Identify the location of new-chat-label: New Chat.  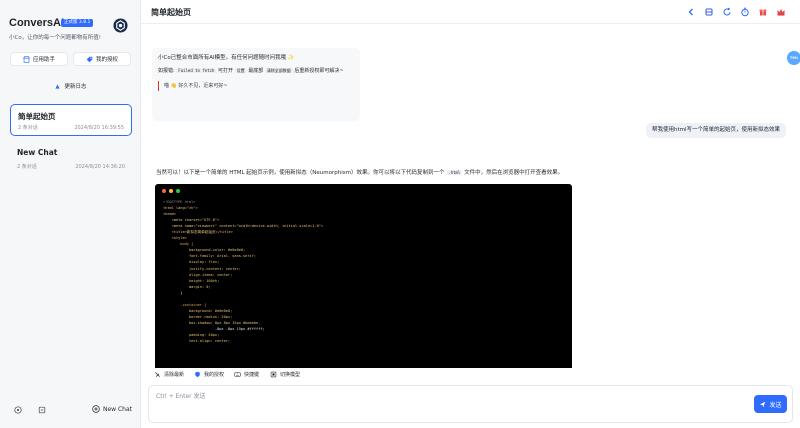
(118, 409).